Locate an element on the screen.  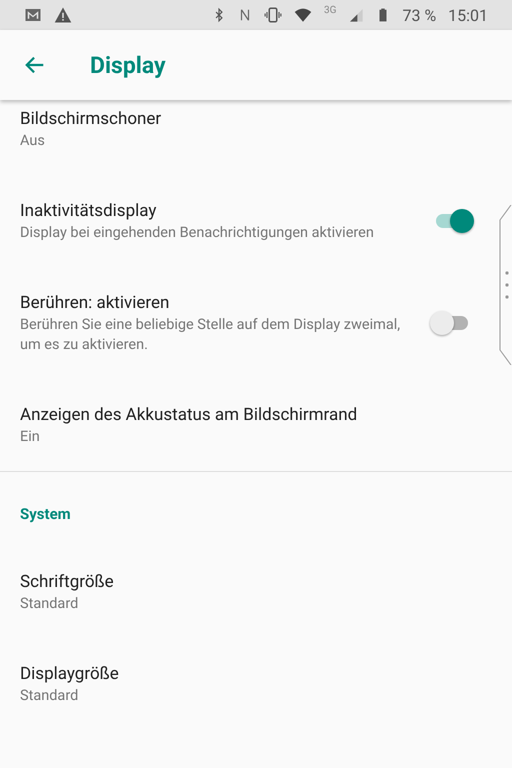
item-summary: Ein is located at coordinates (30, 437).